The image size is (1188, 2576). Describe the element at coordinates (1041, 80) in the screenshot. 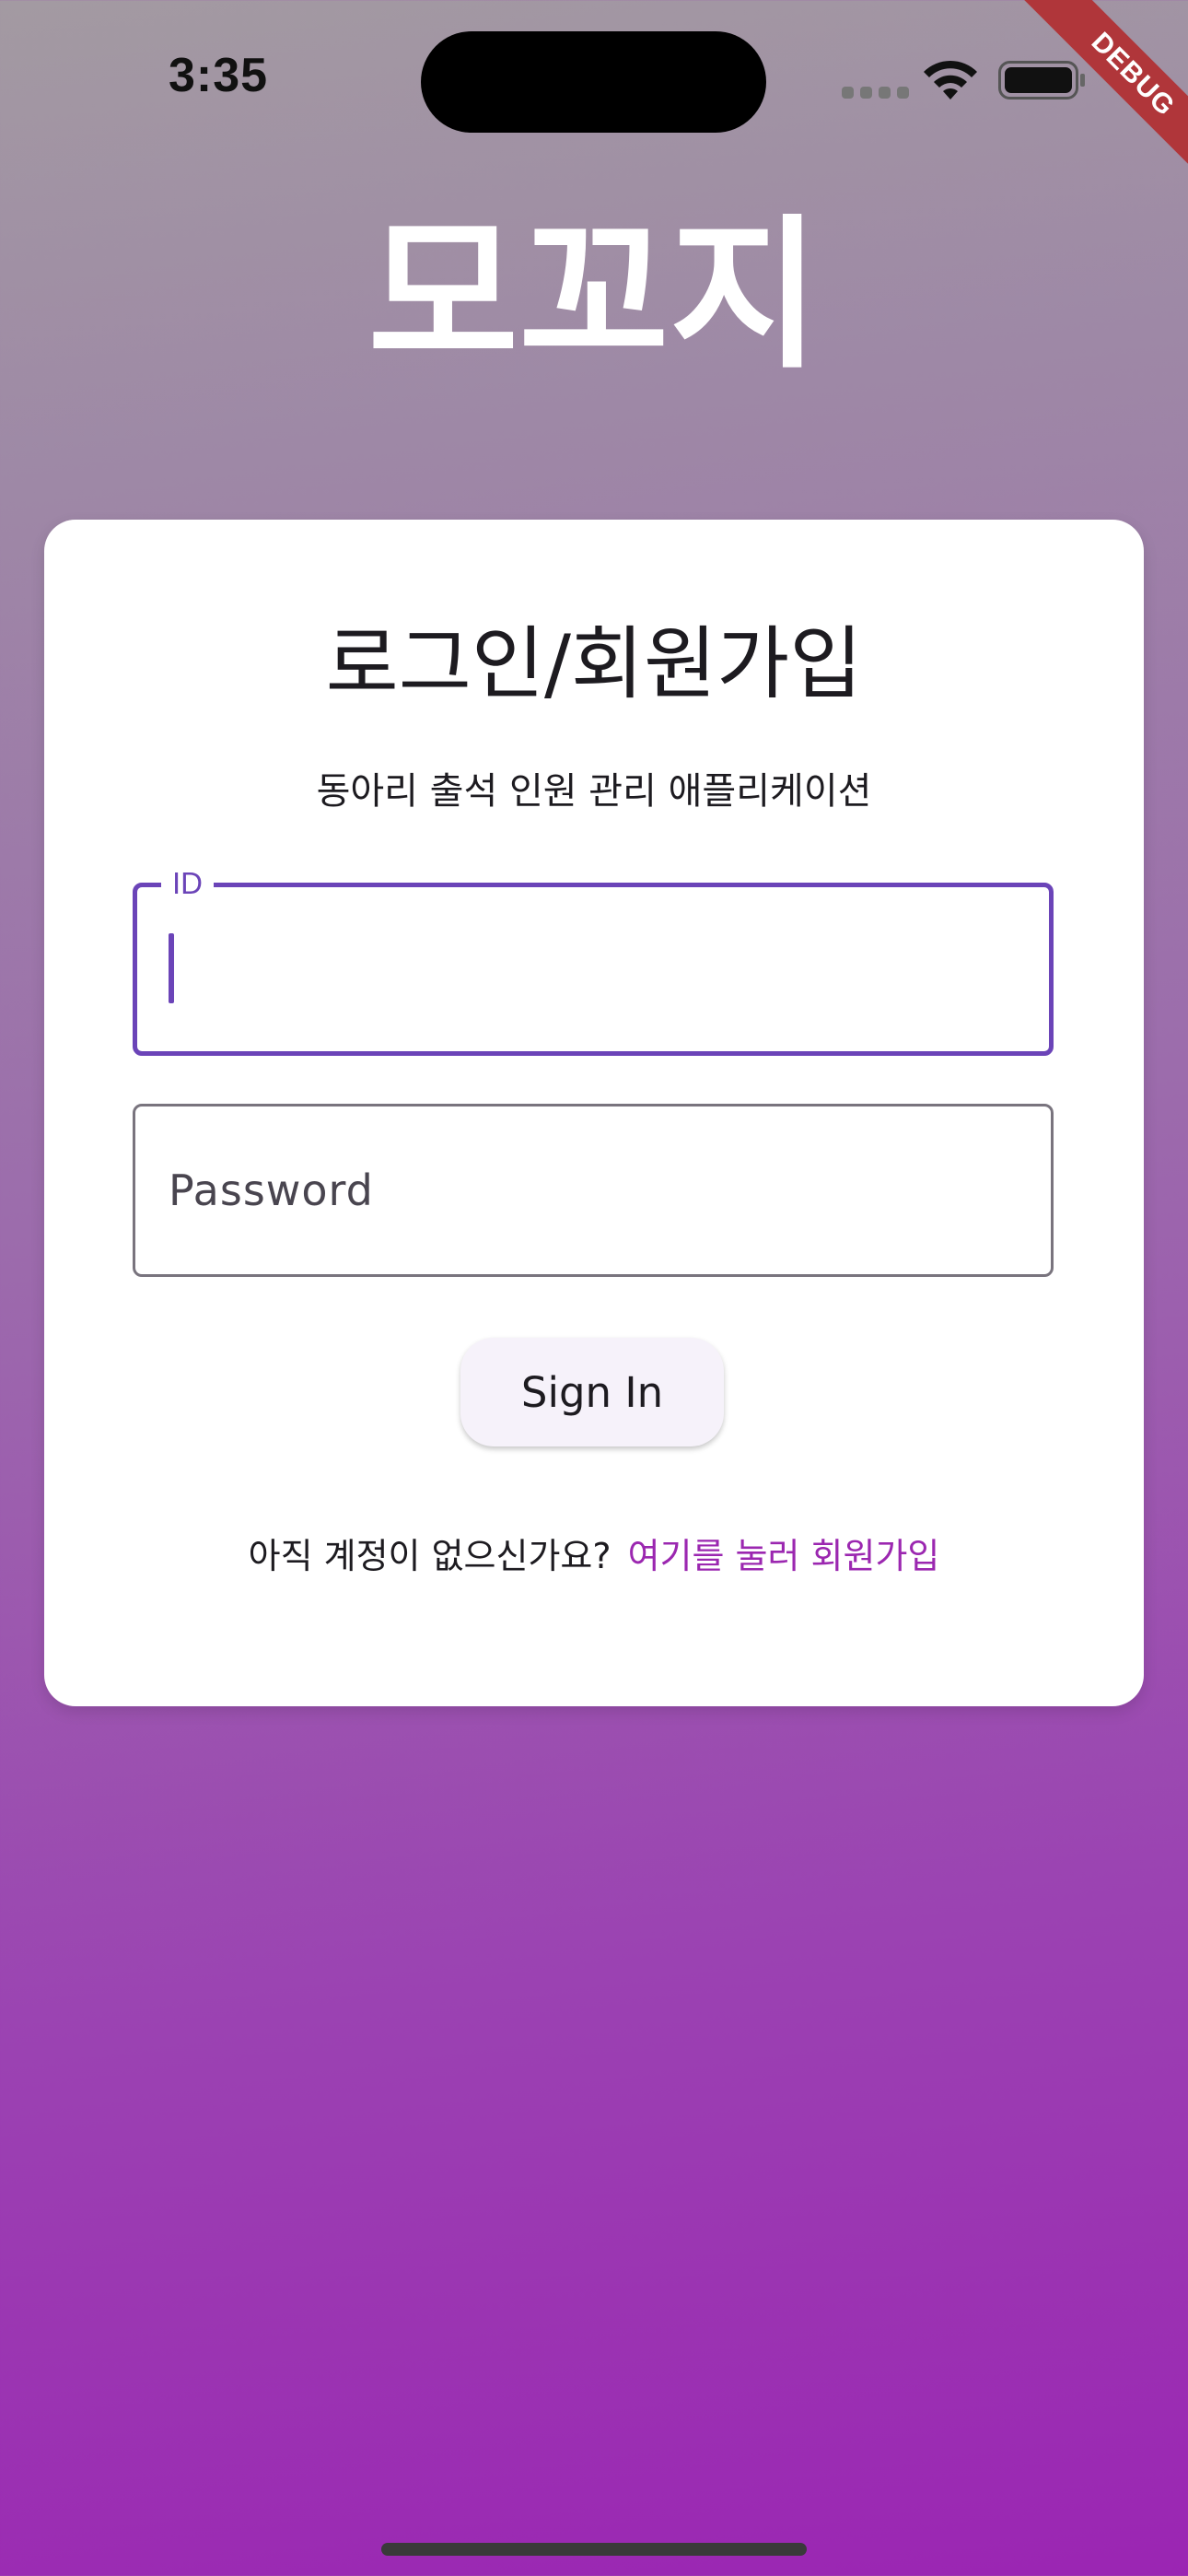

I see `battery-icon` at that location.